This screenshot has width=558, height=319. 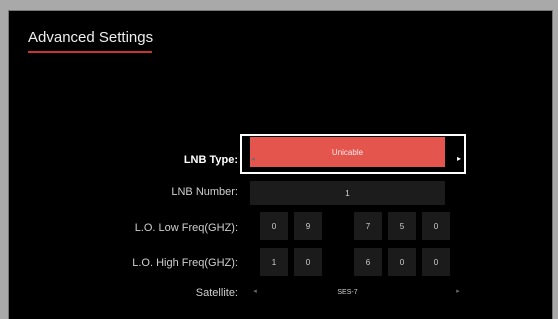 I want to click on lo-high-freq-label: L.O. High Freq(GHZ):, so click(x=185, y=263).